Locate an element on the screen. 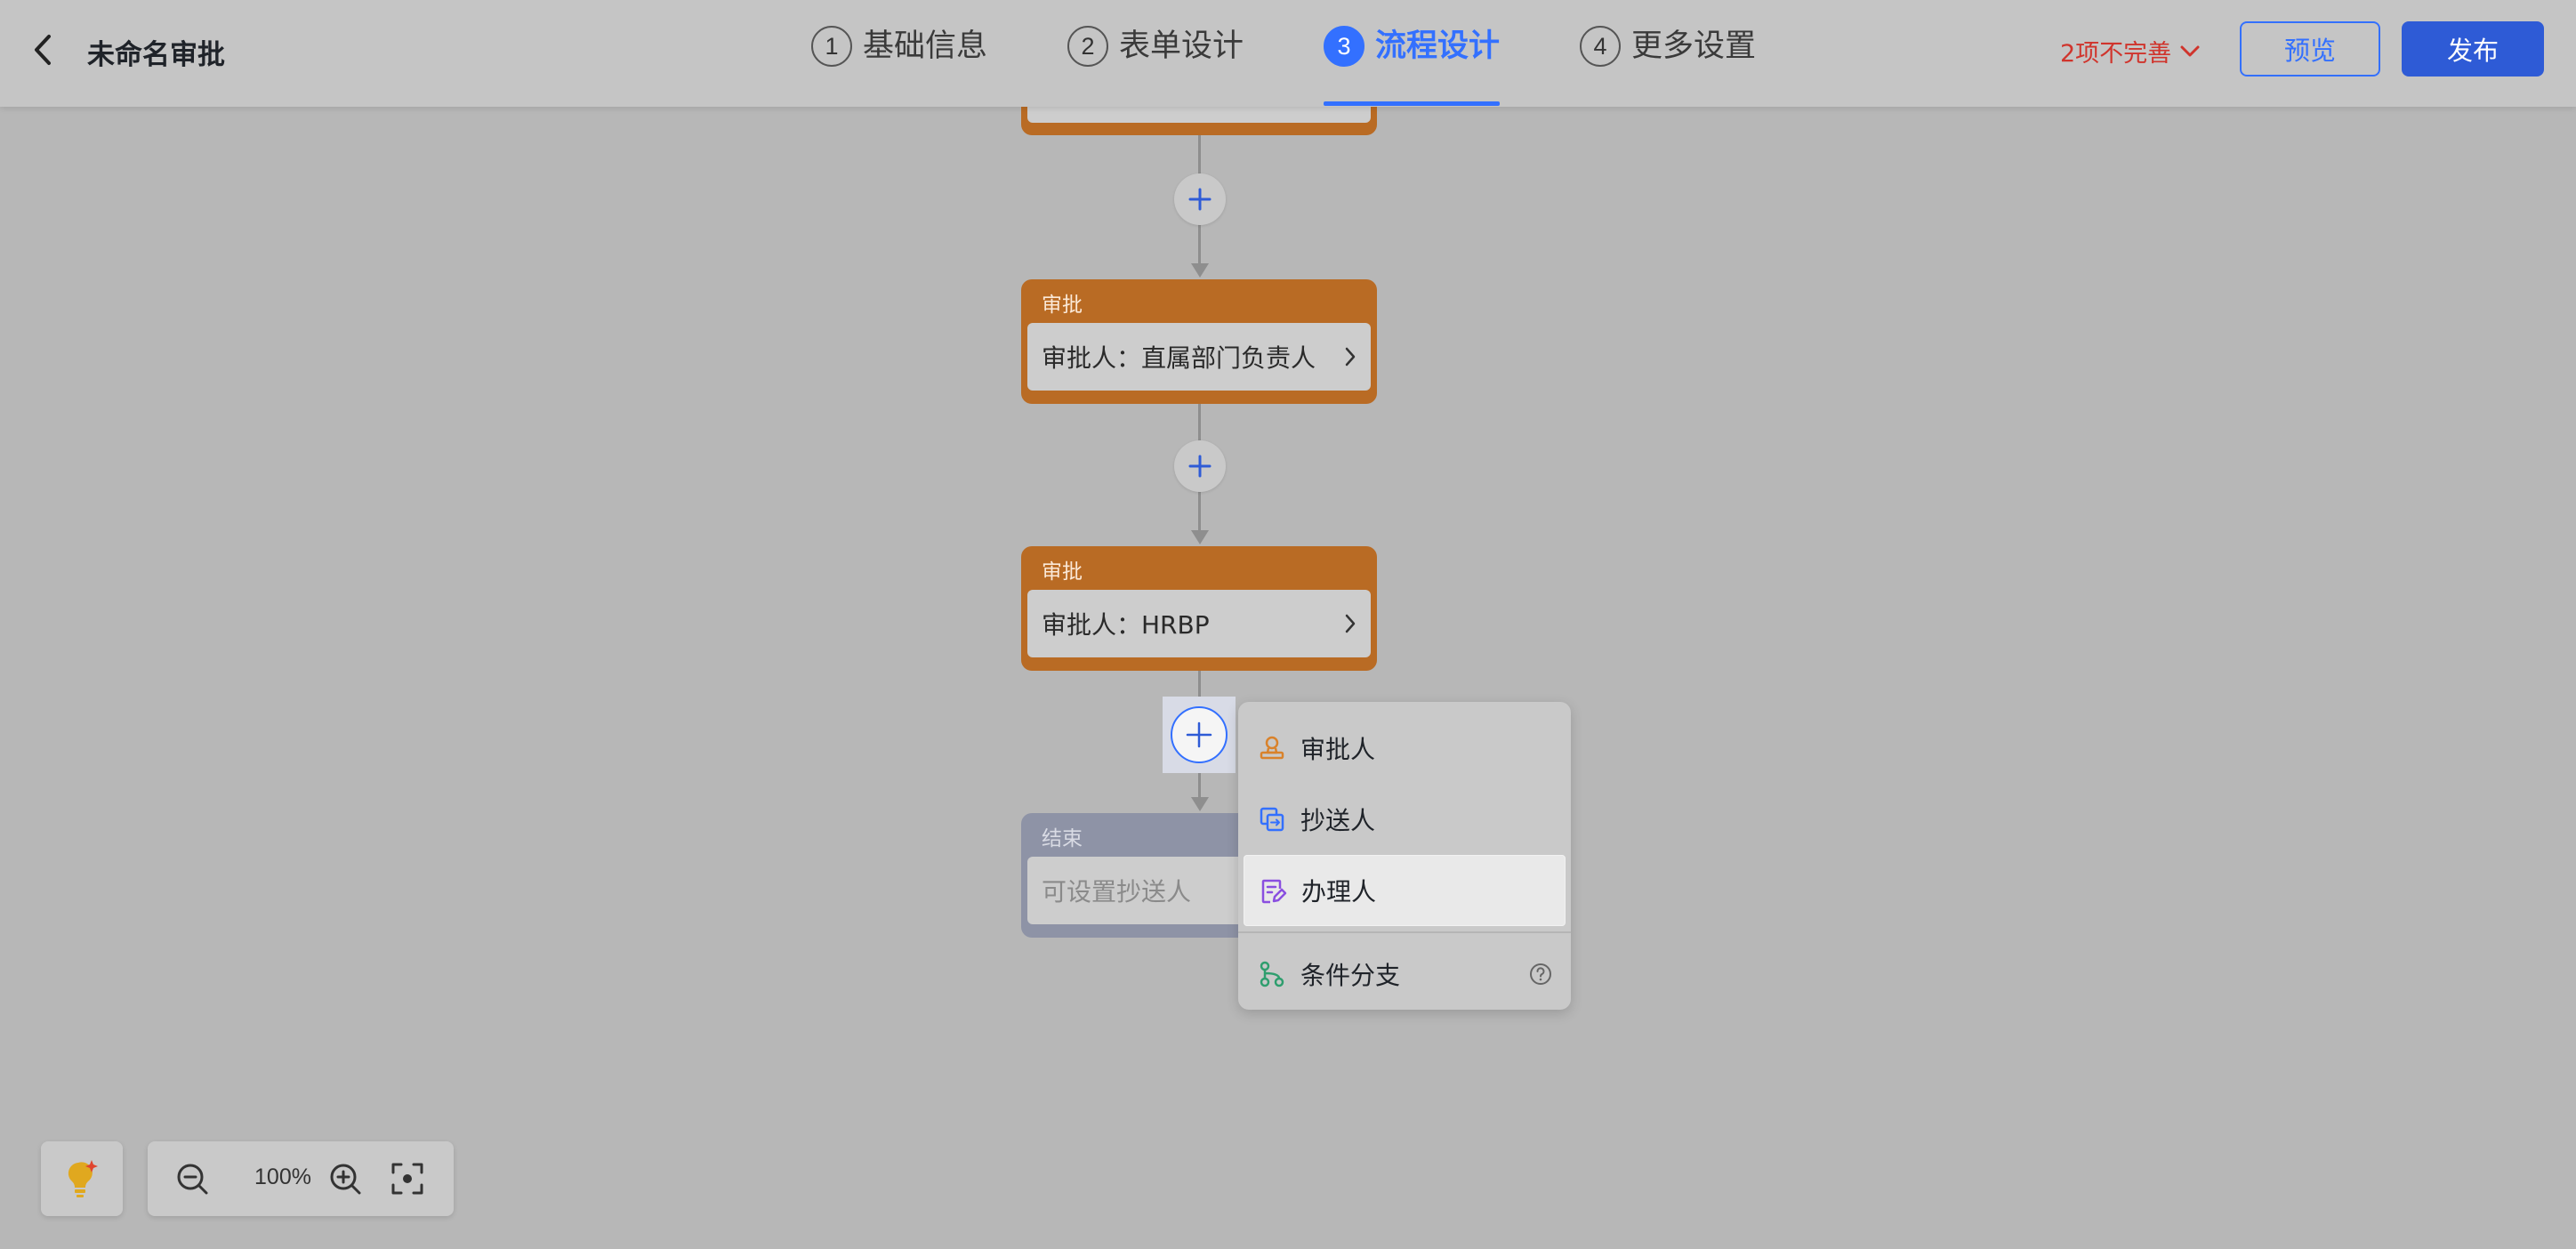  zoom-out-button is located at coordinates (192, 1179).